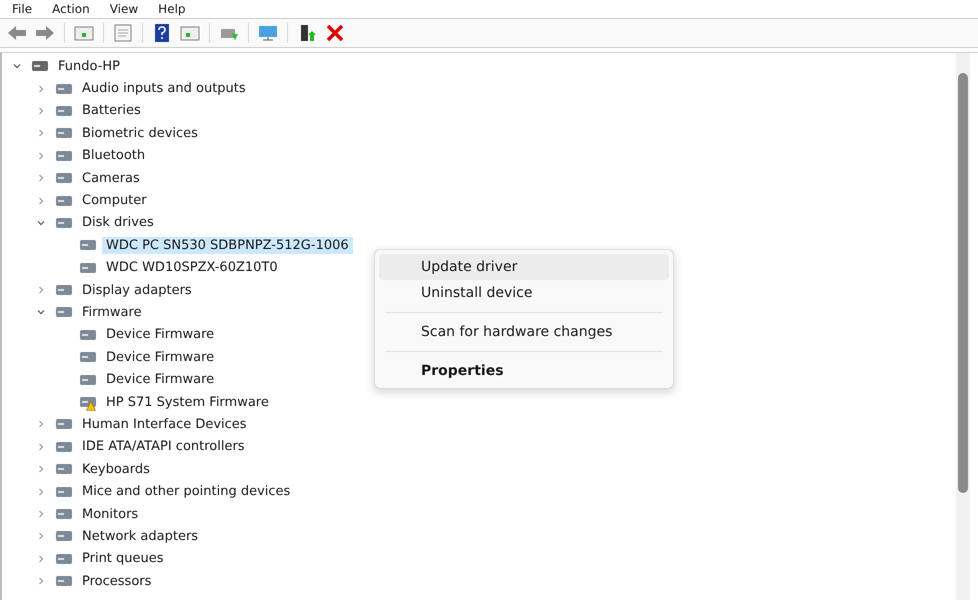 This screenshot has height=600, width=978. What do you see at coordinates (71, 9) in the screenshot?
I see `menu-item: Action` at bounding box center [71, 9].